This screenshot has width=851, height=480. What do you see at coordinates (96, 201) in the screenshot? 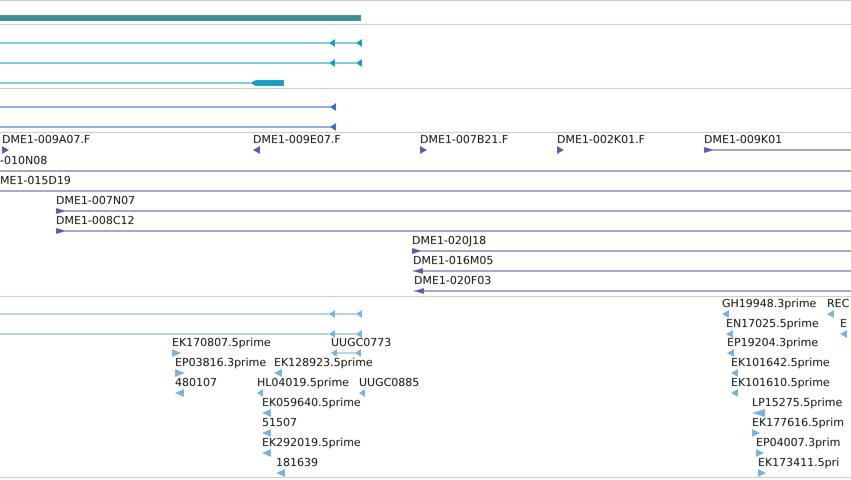
I see `feature-label: DME1-007N07` at bounding box center [96, 201].